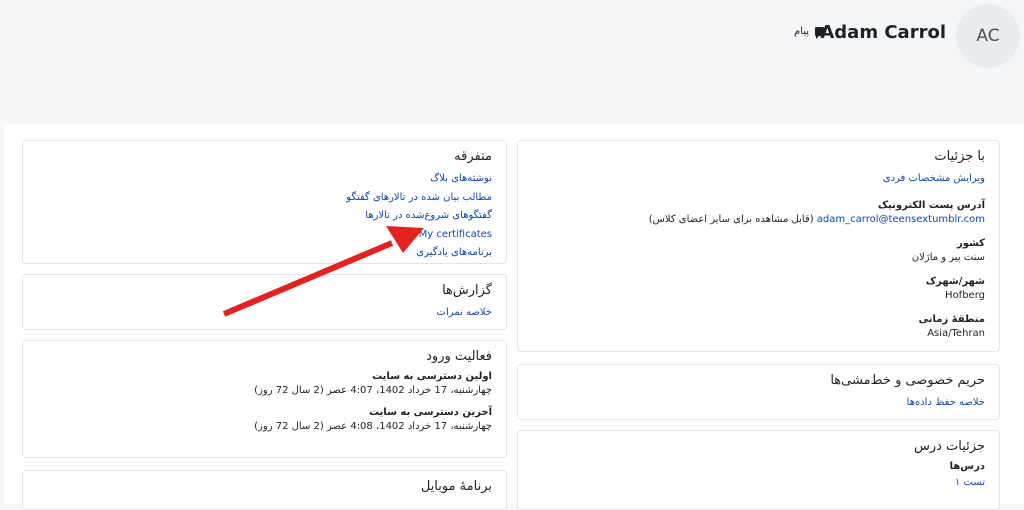 The width and height of the screenshot is (1024, 510). I want to click on timezone-label: منطقهٔ زمانی, so click(951, 319).